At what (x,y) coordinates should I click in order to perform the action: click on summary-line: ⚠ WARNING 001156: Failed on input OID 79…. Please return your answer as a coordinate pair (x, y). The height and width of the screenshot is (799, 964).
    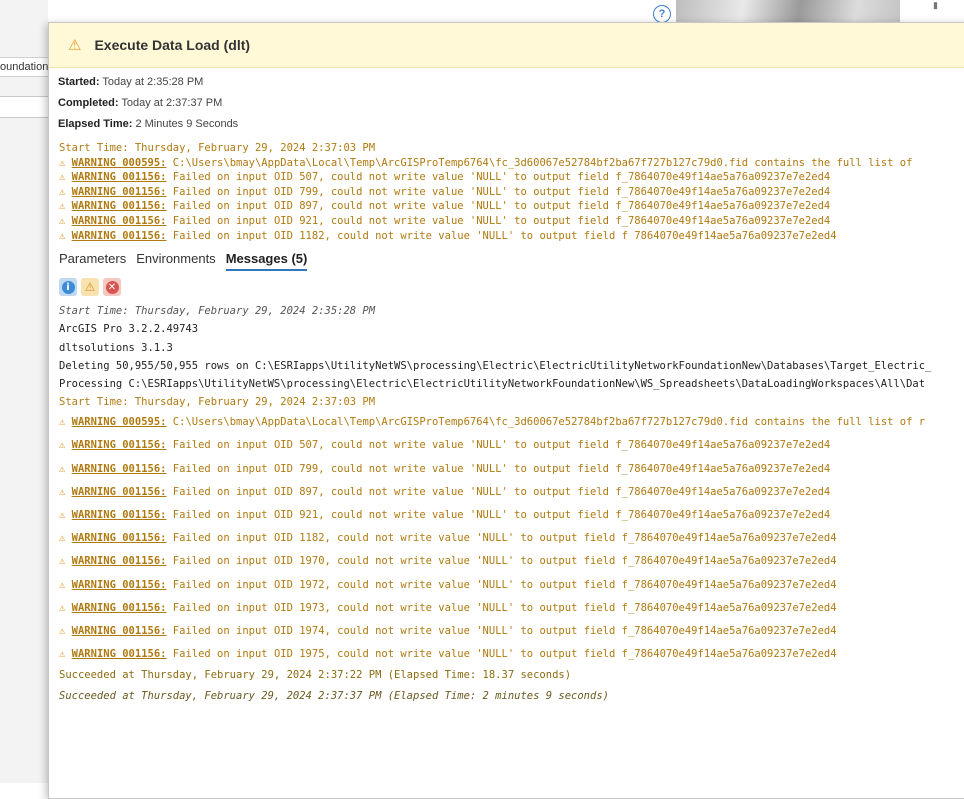
    Looking at the image, I should click on (511, 192).